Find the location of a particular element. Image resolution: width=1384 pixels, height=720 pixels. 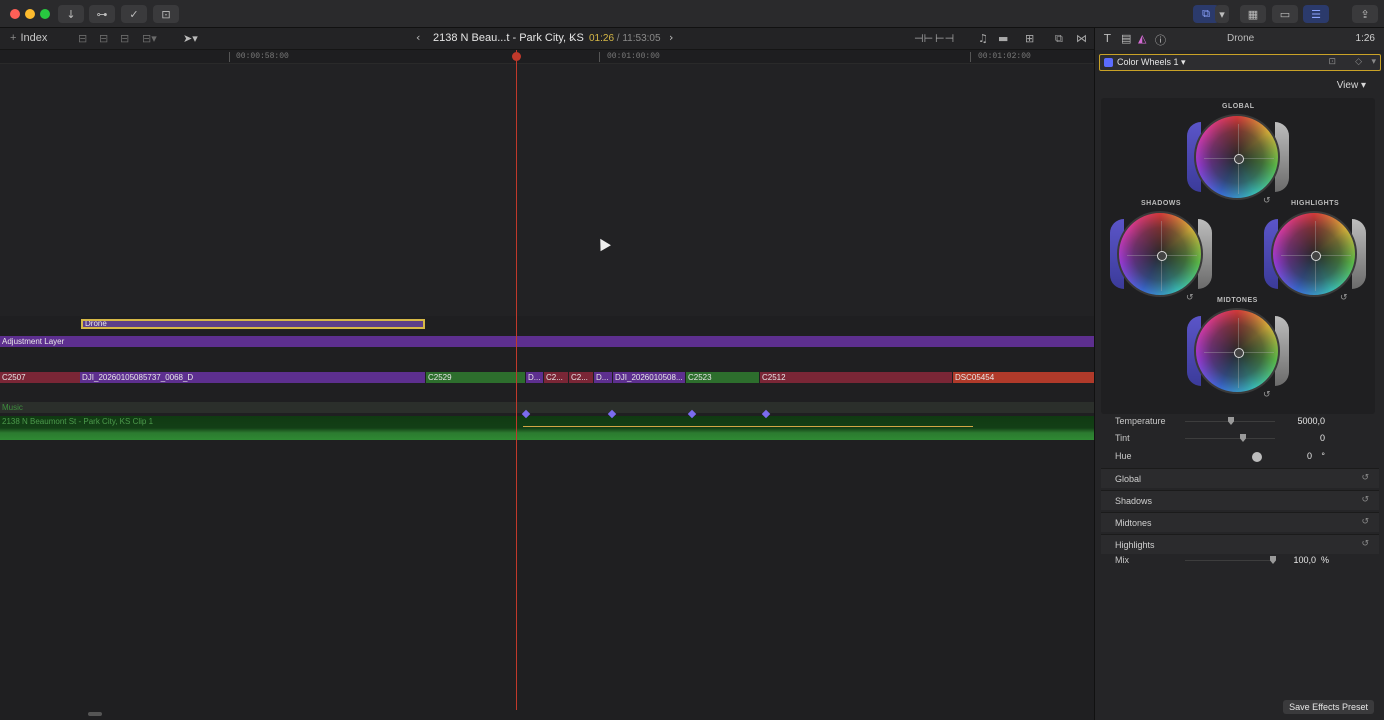

drone-title-clip: Drone is located at coordinates (253, 324).